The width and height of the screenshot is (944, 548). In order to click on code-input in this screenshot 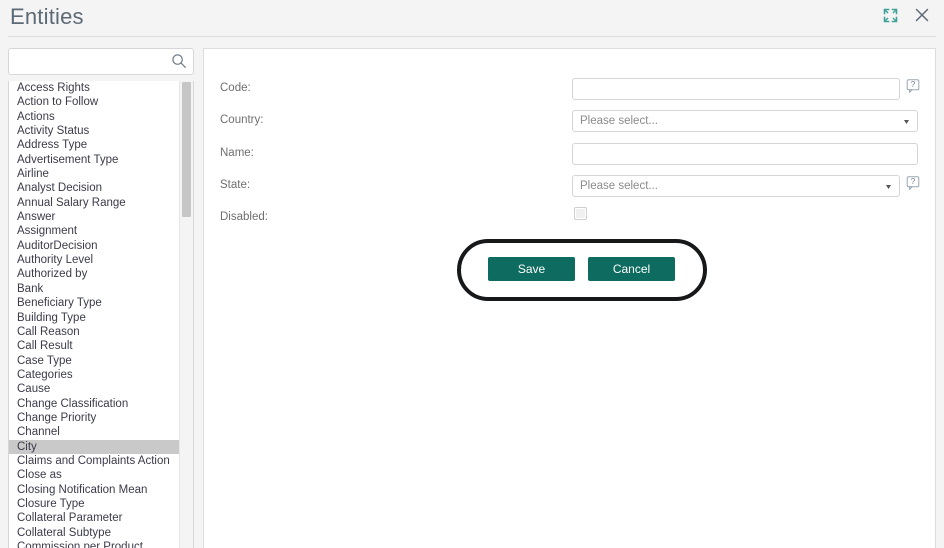, I will do `click(736, 89)`.